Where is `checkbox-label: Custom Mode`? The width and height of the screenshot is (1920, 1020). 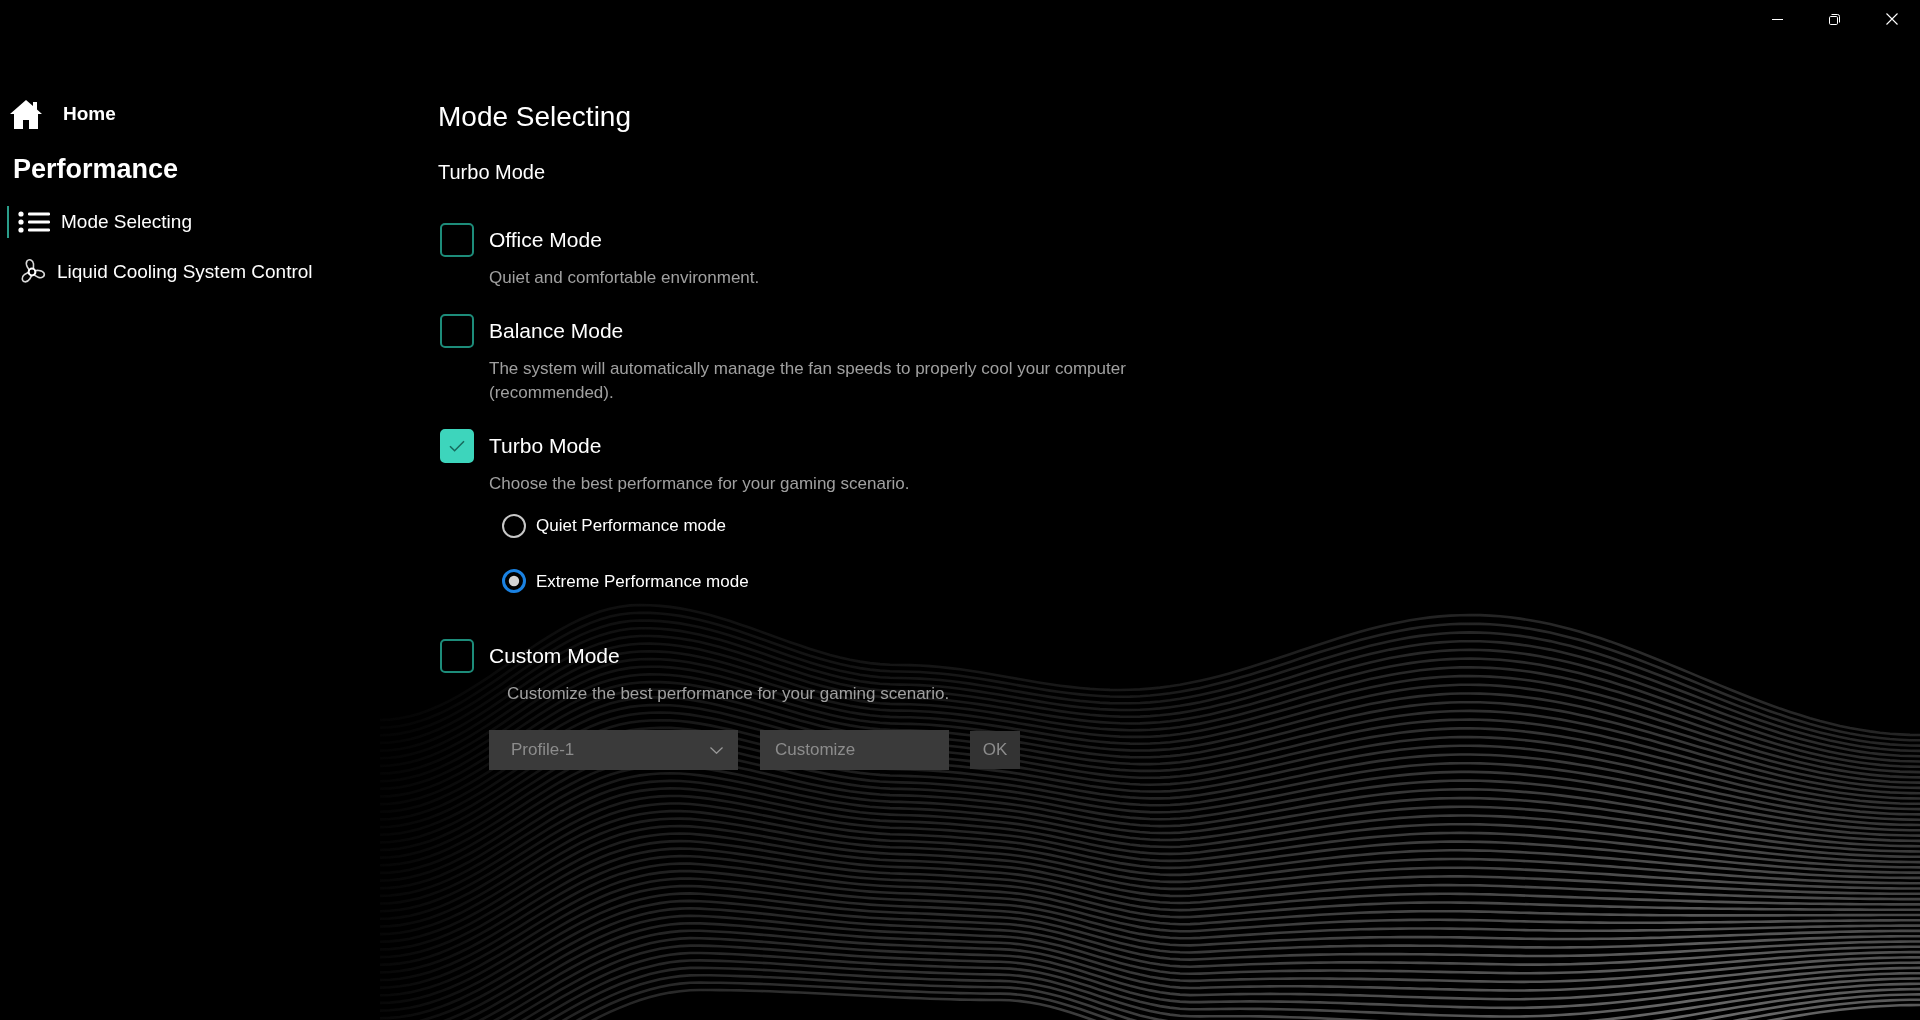
checkbox-label: Custom Mode is located at coordinates (554, 656).